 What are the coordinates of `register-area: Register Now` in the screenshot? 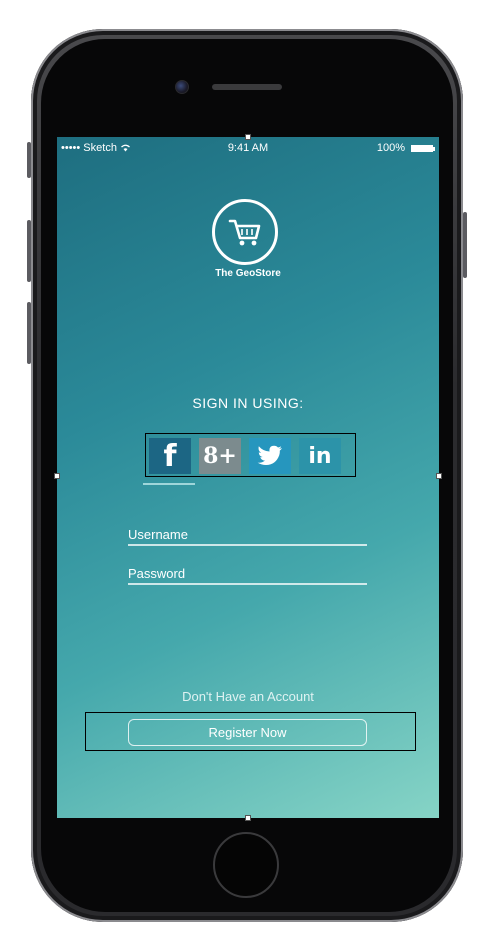 It's located at (250, 731).